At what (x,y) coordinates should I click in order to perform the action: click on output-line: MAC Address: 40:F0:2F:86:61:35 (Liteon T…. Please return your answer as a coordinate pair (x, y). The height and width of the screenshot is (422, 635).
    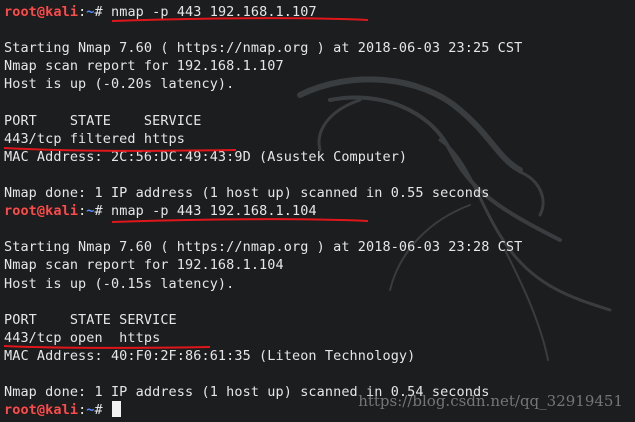
    Looking at the image, I should click on (210, 355).